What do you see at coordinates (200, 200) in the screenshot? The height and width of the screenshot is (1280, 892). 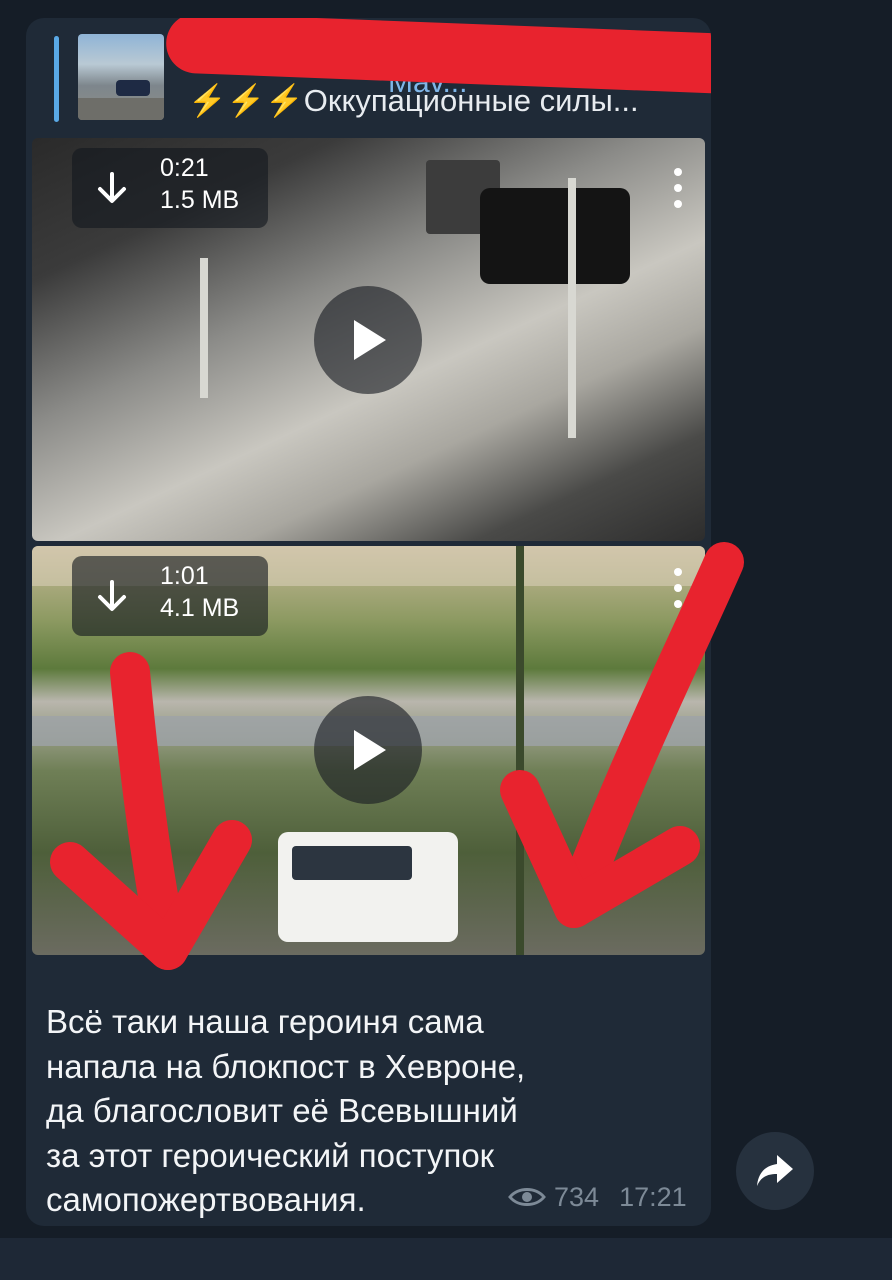 I see `video-file-size: 1.5 MB` at bounding box center [200, 200].